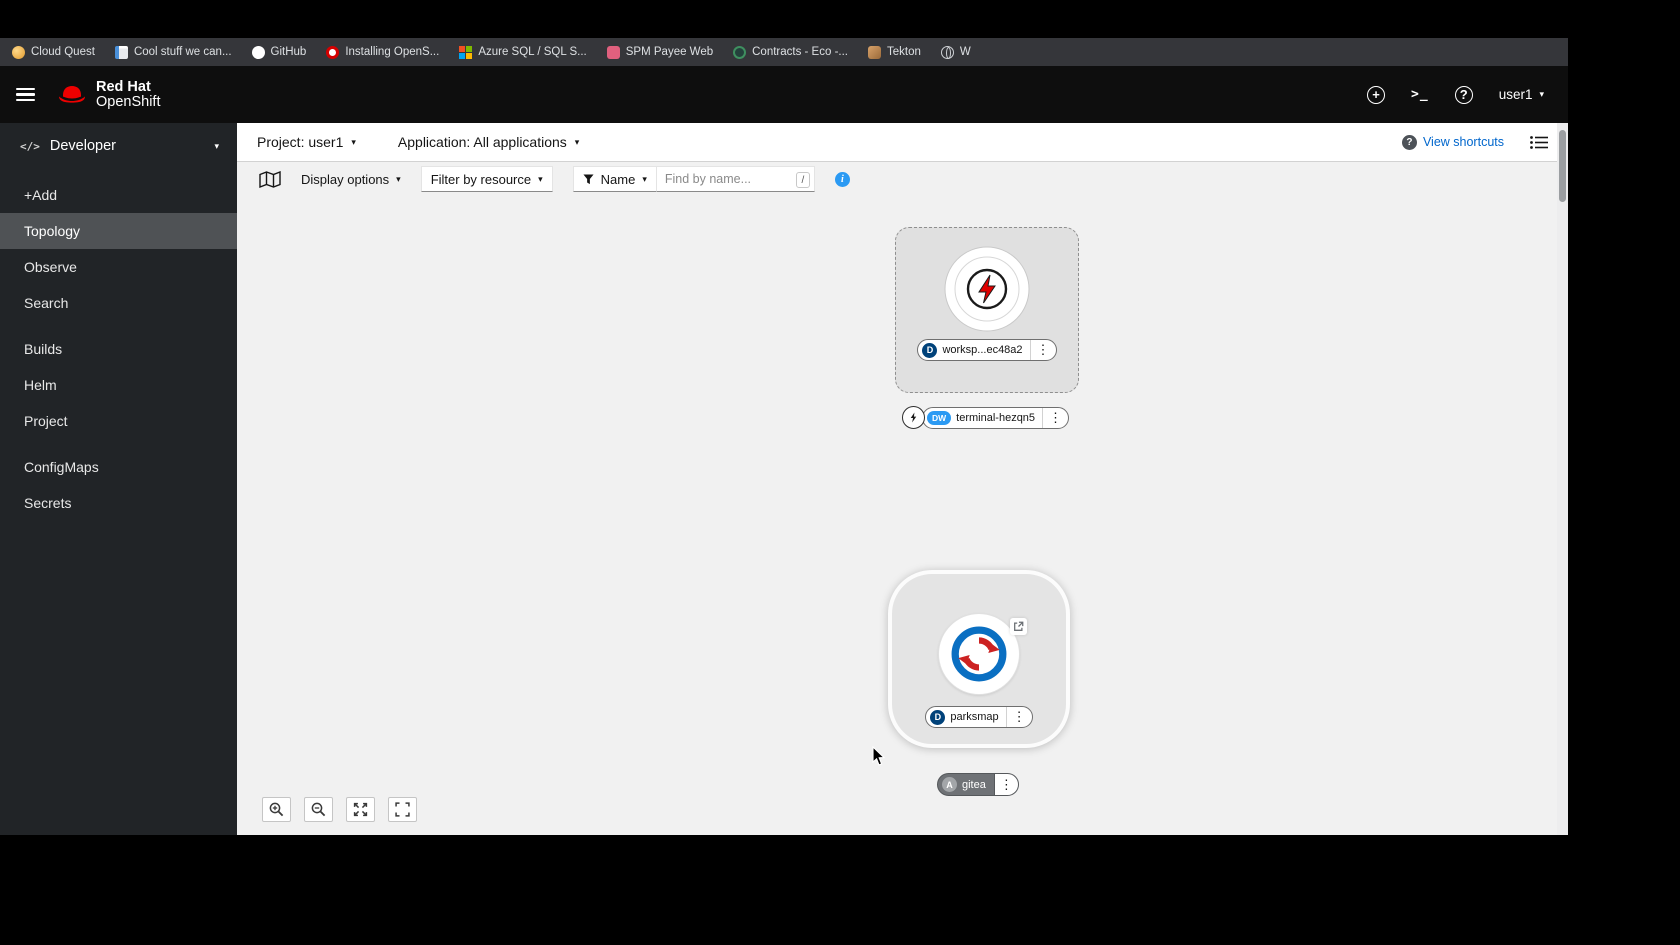 The height and width of the screenshot is (945, 1680). What do you see at coordinates (118, 349) in the screenshot?
I see `sidebar-item-builds: Builds` at bounding box center [118, 349].